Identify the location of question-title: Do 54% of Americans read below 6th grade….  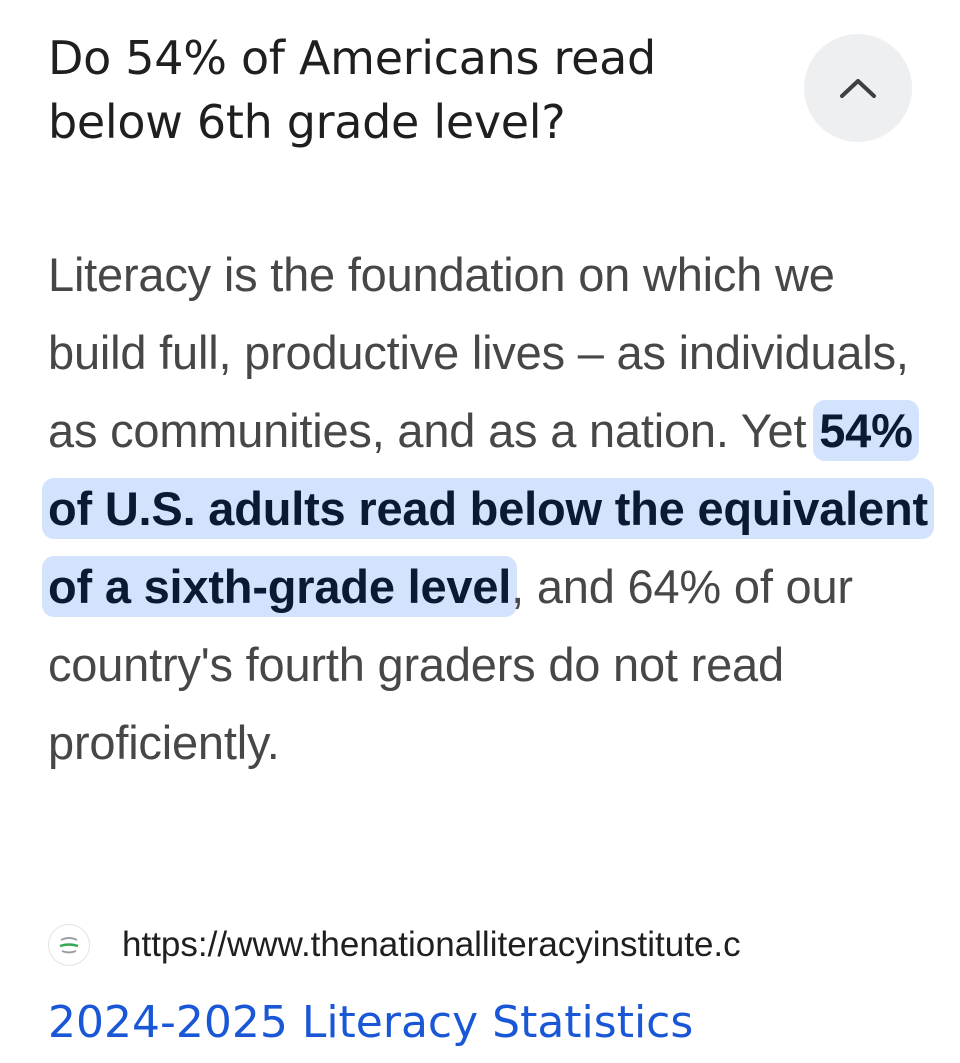
(408, 90).